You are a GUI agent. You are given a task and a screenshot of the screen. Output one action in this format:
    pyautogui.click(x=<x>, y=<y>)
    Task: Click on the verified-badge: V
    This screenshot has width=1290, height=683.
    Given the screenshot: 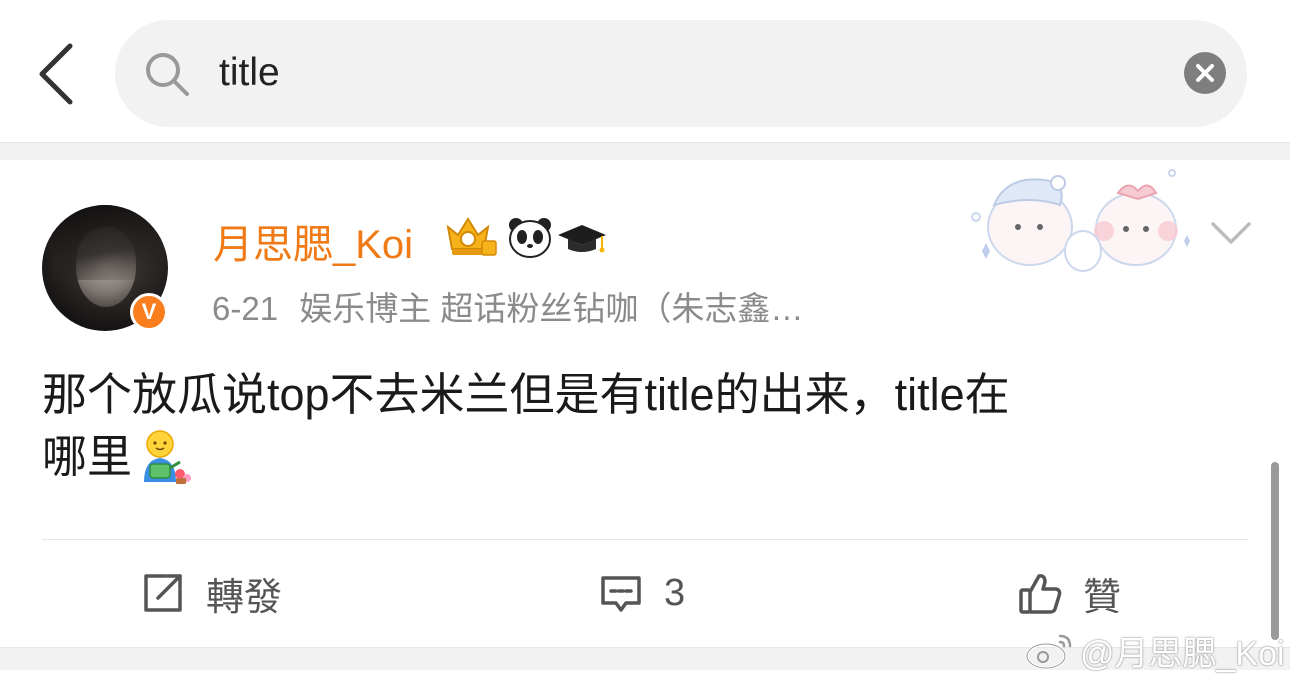 What is the action you would take?
    pyautogui.click(x=149, y=312)
    